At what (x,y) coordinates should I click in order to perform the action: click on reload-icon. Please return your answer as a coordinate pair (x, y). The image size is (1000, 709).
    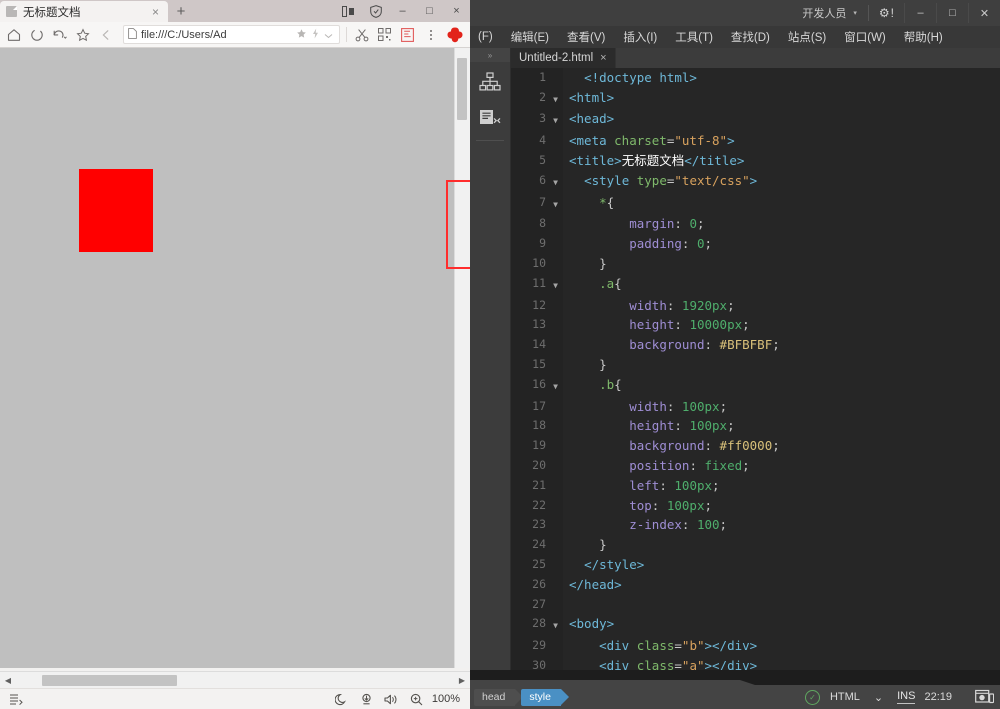
    Looking at the image, I should click on (36, 34).